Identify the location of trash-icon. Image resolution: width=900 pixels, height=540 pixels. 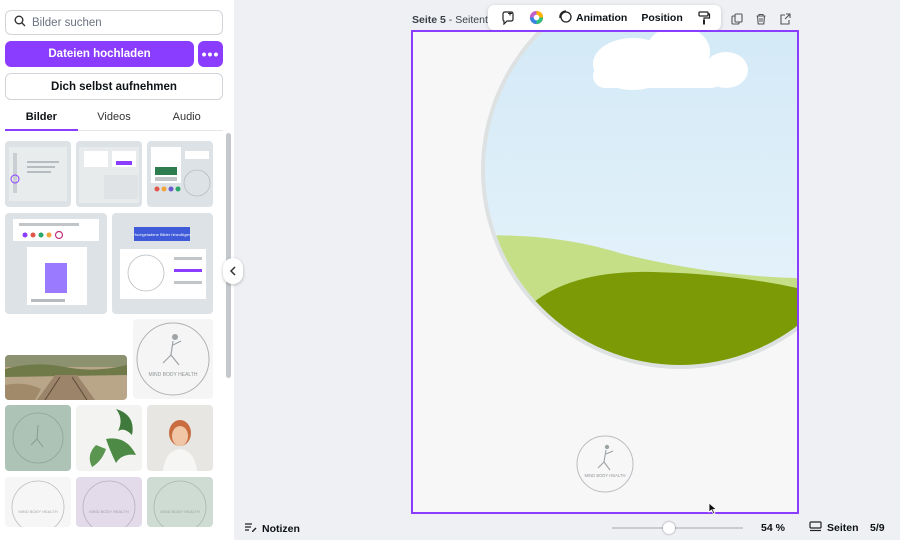
(761, 19).